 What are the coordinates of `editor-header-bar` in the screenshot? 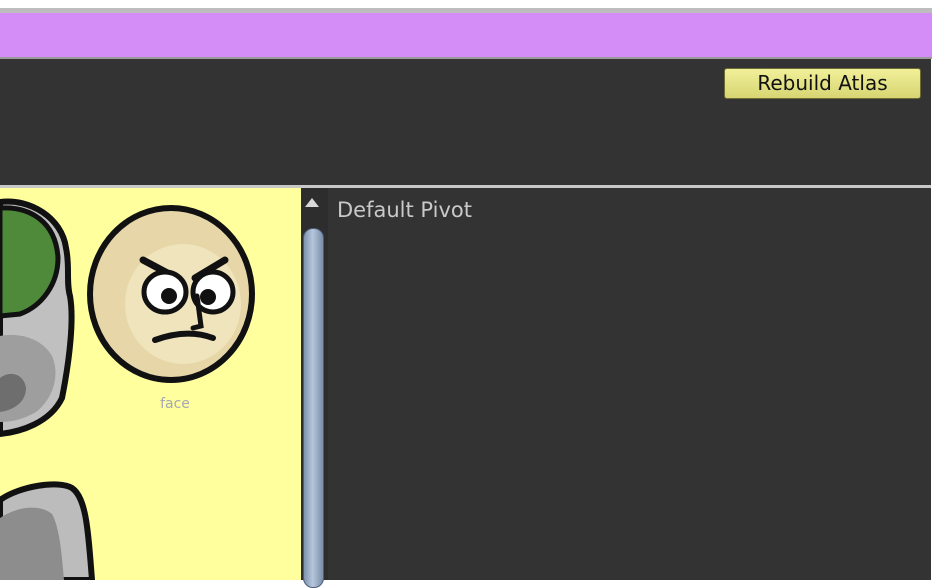 It's located at (466, 36).